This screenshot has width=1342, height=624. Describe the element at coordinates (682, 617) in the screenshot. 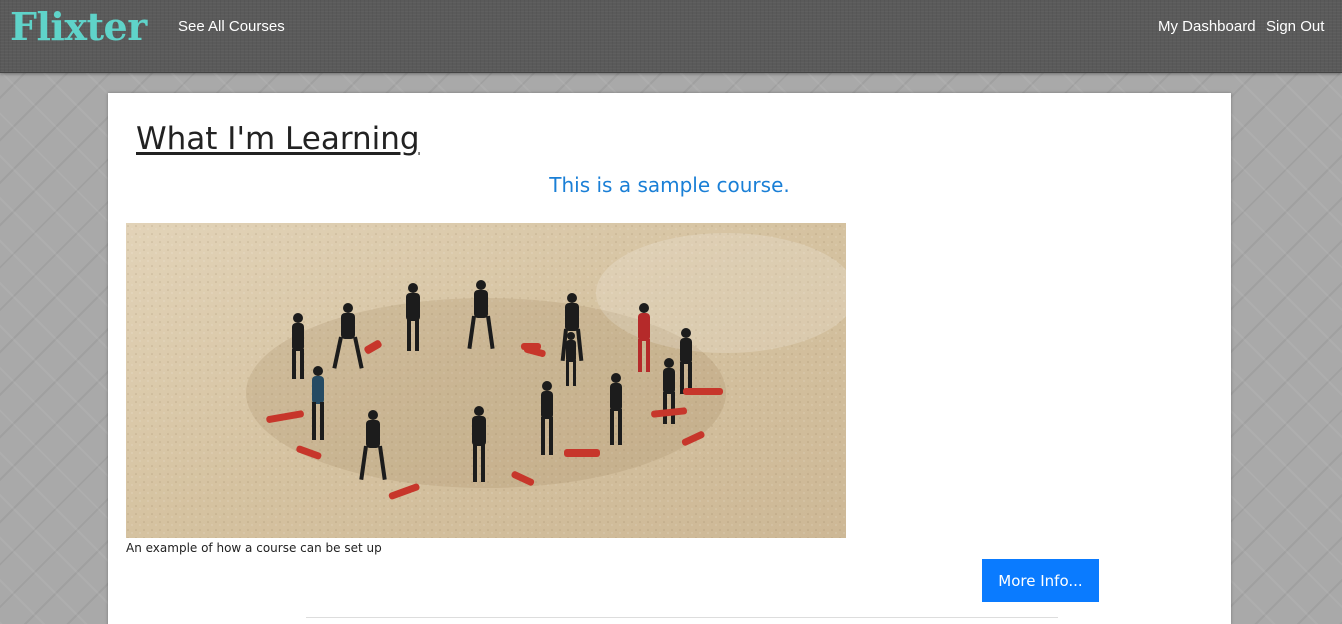

I see `section-divider` at that location.